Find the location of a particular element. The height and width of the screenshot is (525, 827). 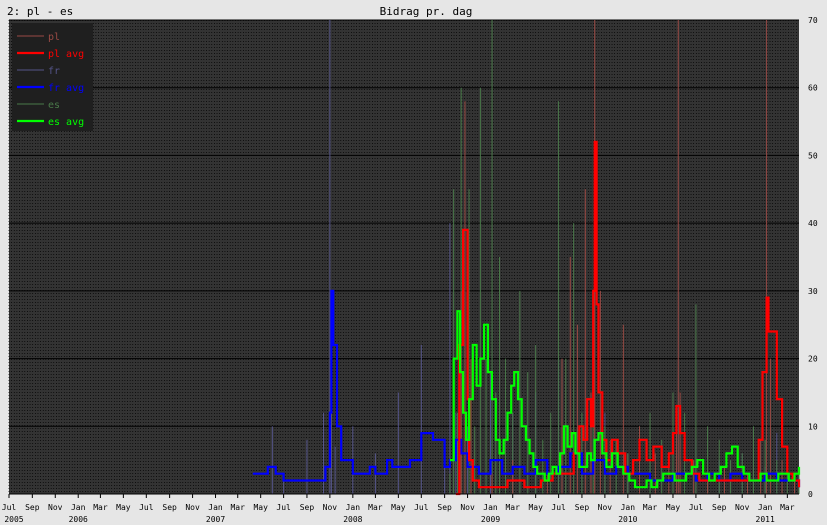

y-tick-label: 70 is located at coordinates (813, 20).